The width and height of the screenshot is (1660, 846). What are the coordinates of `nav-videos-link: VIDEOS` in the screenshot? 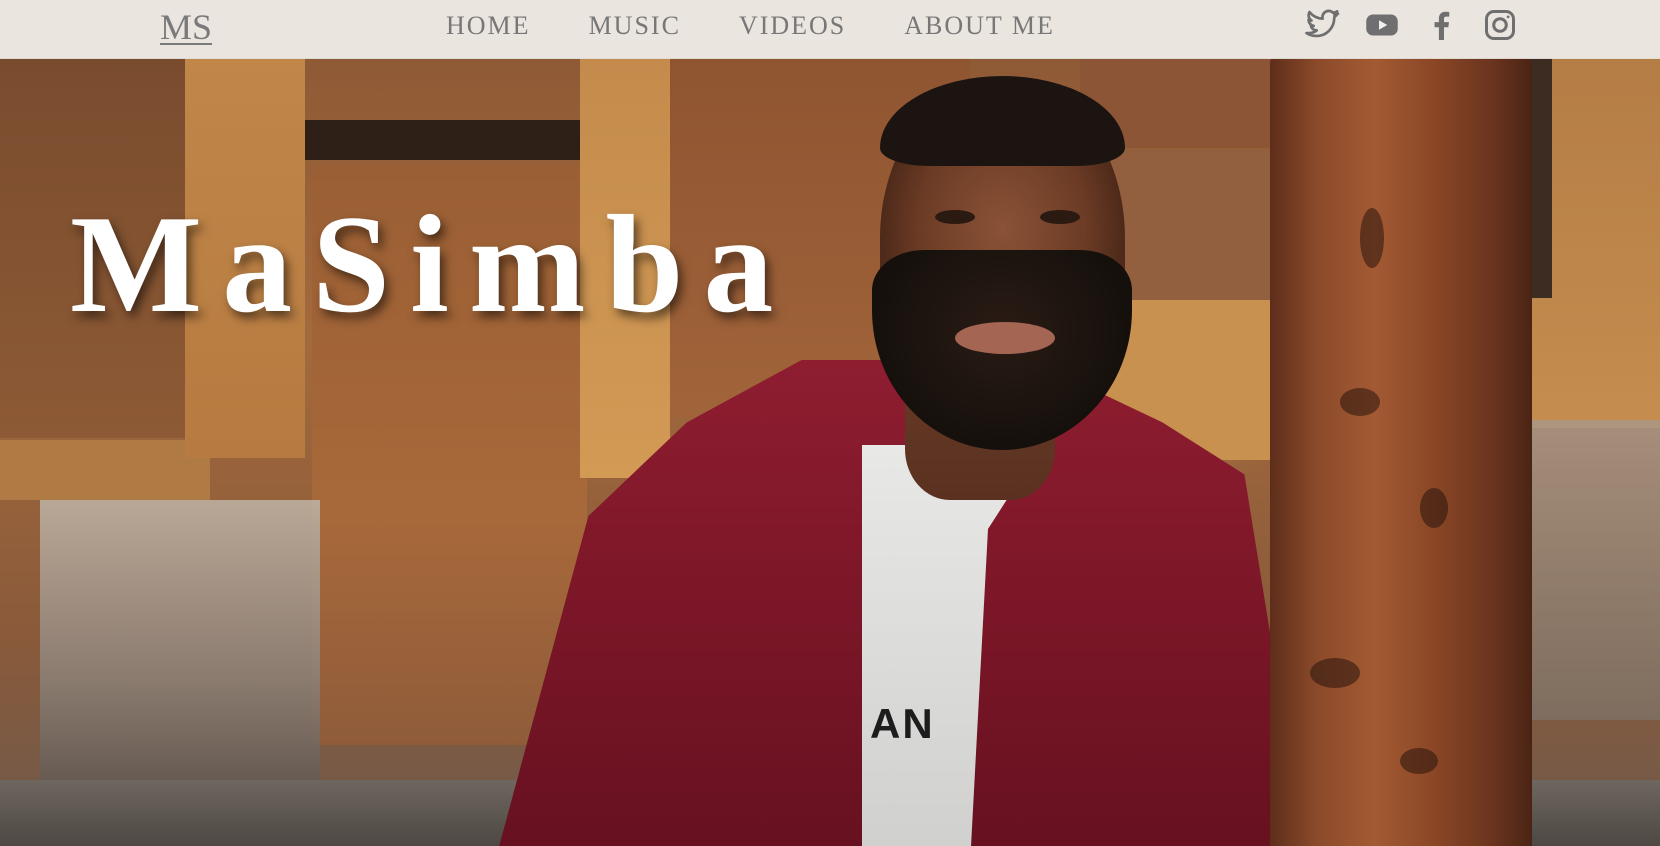 It's located at (792, 26).